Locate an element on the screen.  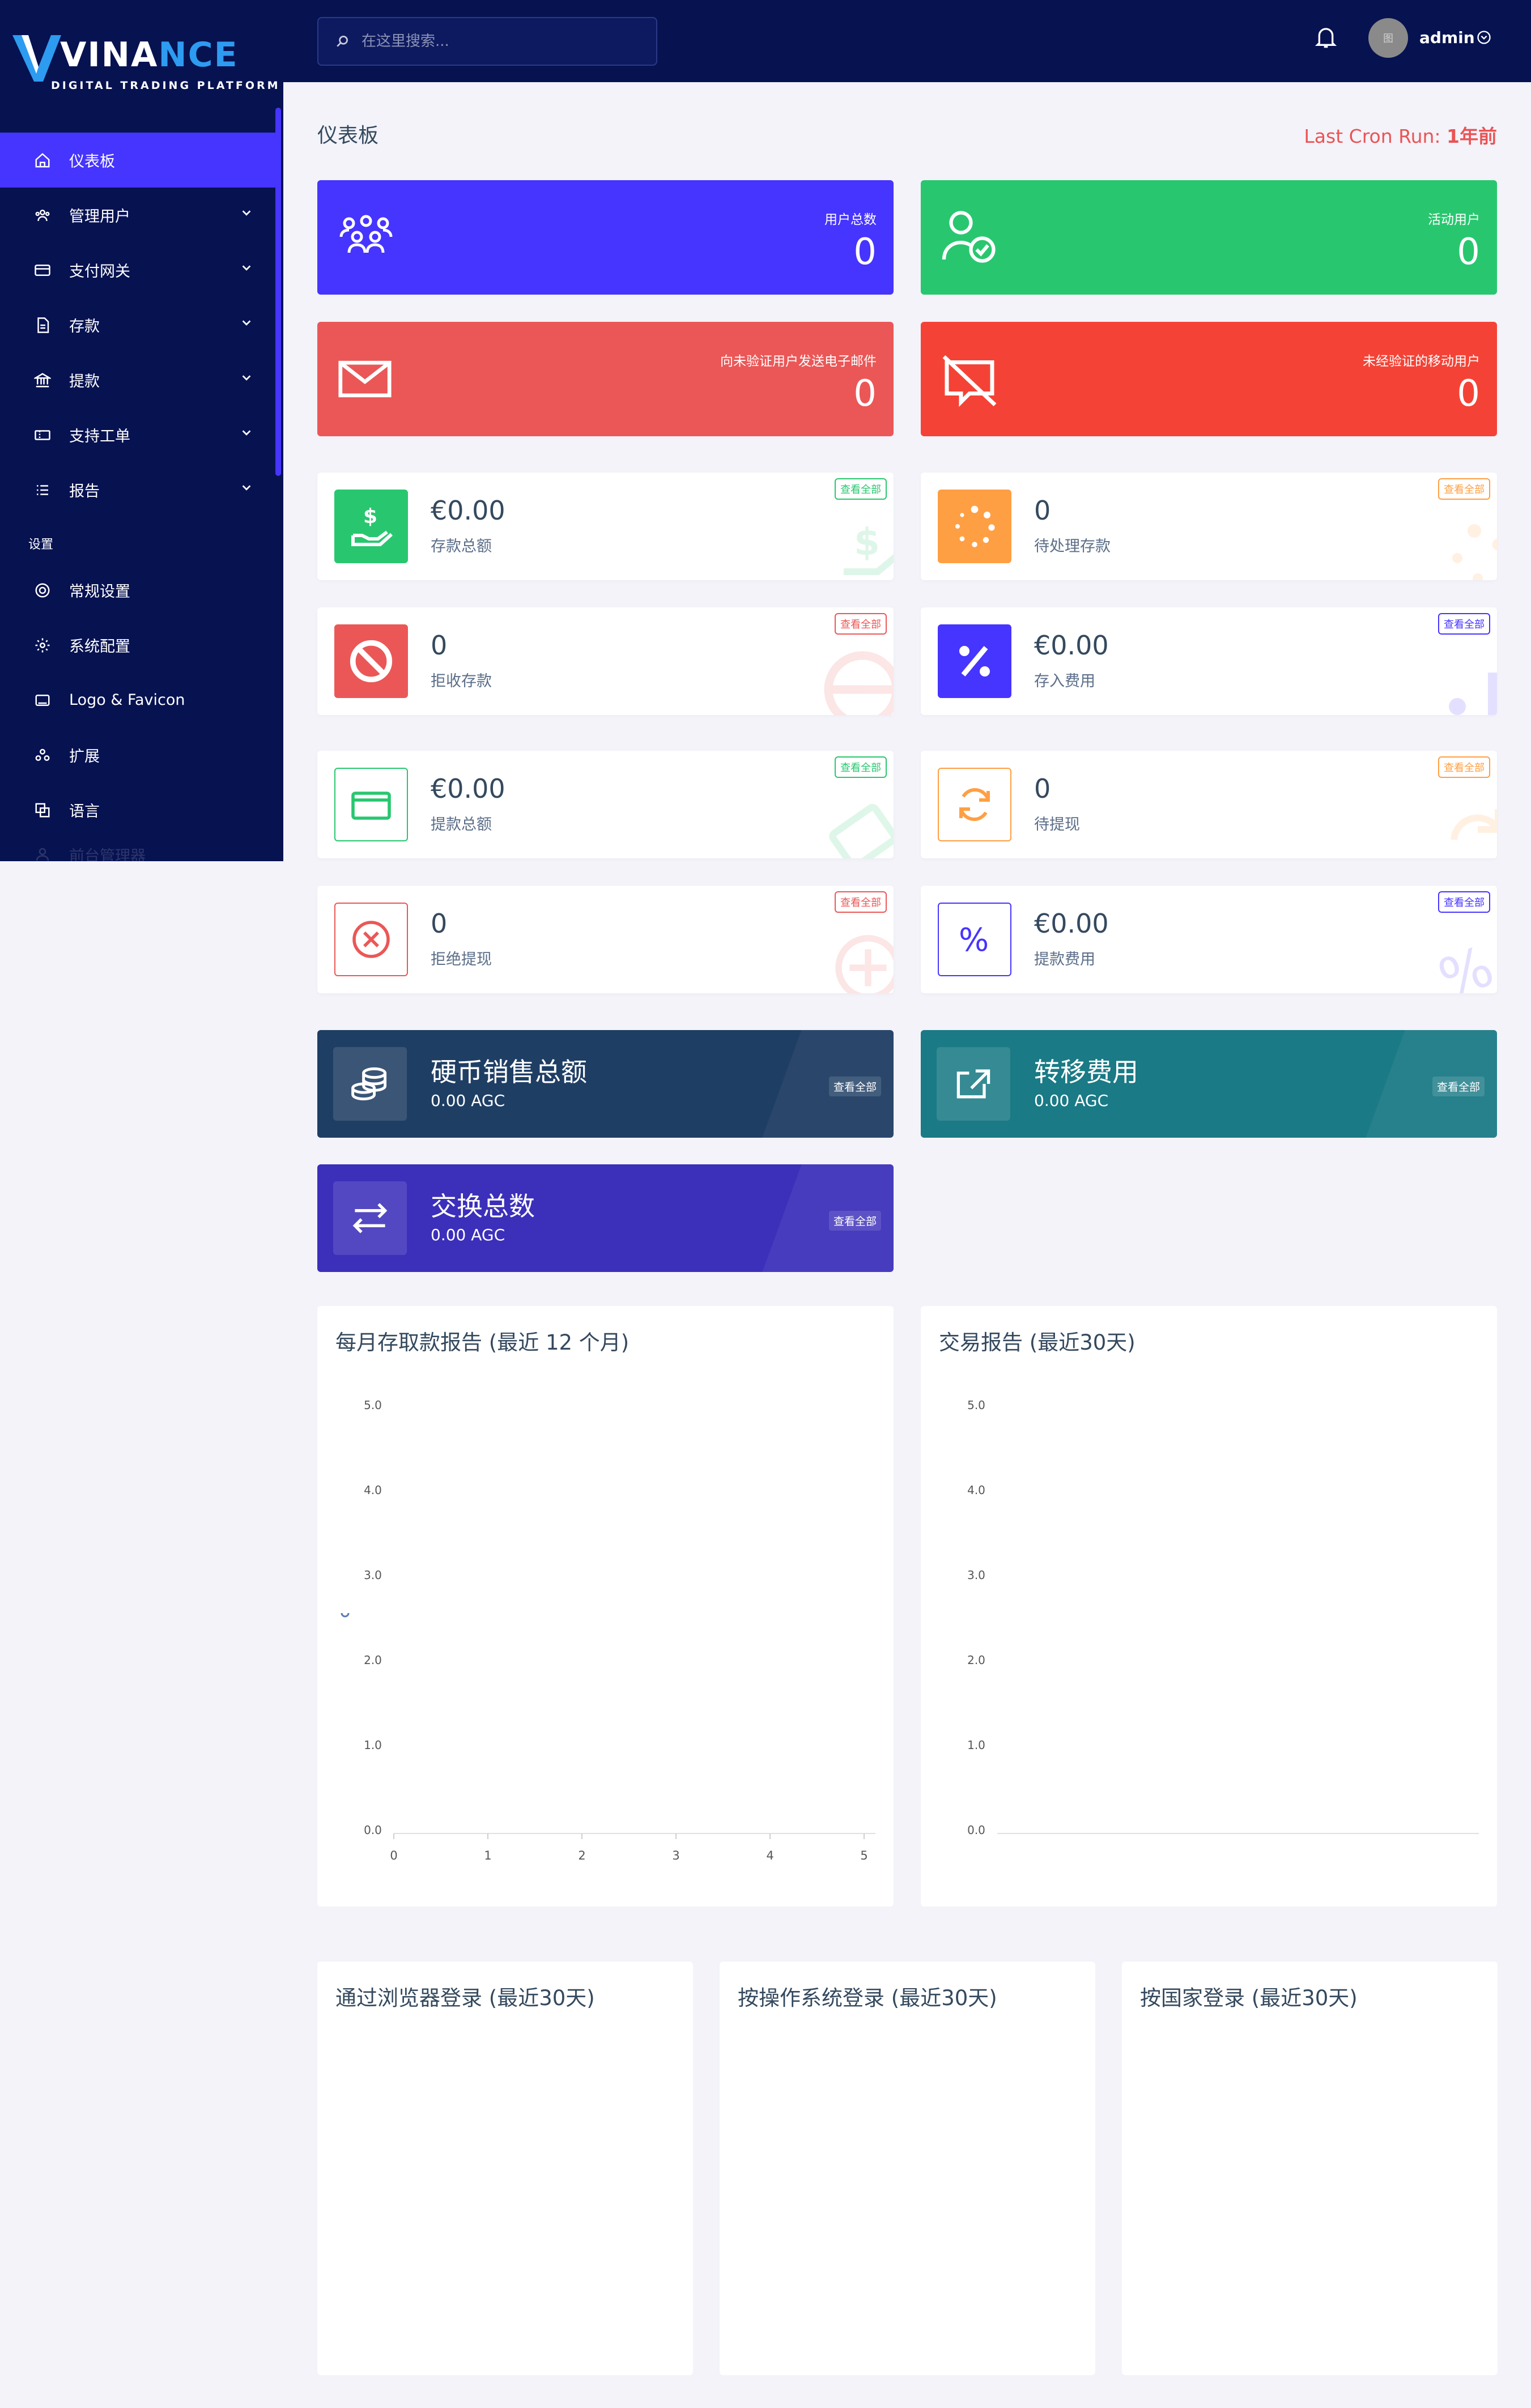
chart-login-by-os: 按操作系统登录 (最近30天) is located at coordinates (908, 2168).